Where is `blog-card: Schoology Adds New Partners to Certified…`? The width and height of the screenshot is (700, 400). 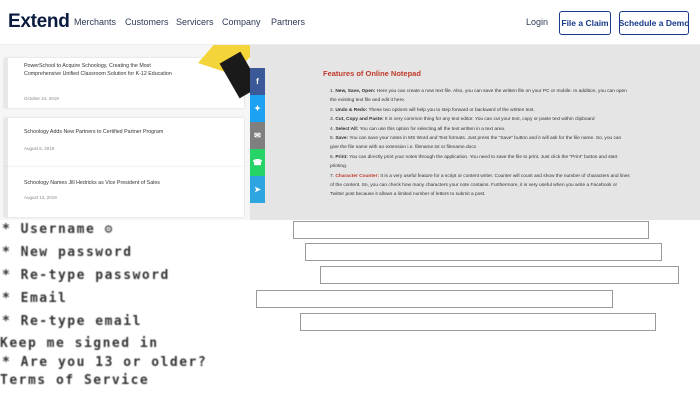
blog-card: Schoology Adds New Partners to Certified… is located at coordinates (124, 143).